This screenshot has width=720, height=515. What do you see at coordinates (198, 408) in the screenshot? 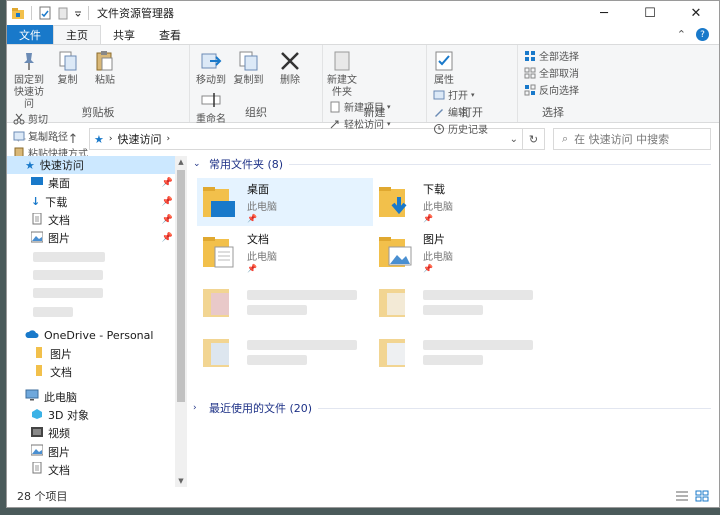
I see `expand-chevron-icon: ›` at bounding box center [198, 408].